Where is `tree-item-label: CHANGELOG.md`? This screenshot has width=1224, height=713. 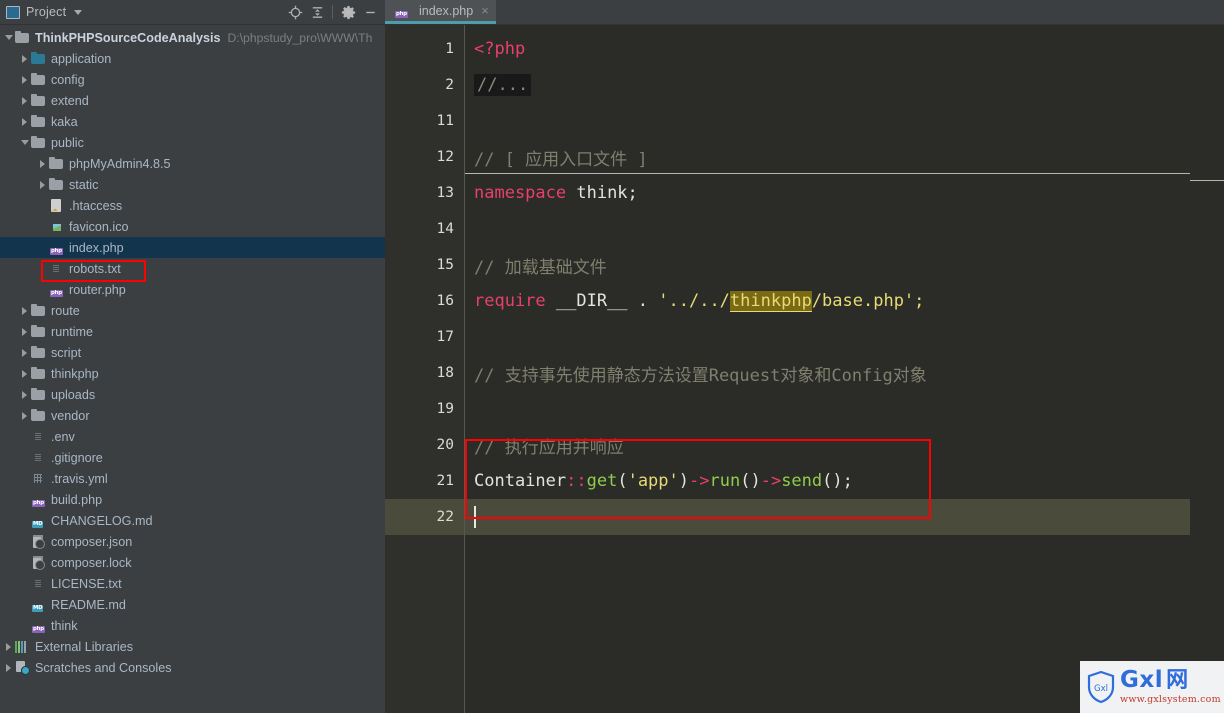 tree-item-label: CHANGELOG.md is located at coordinates (102, 520).